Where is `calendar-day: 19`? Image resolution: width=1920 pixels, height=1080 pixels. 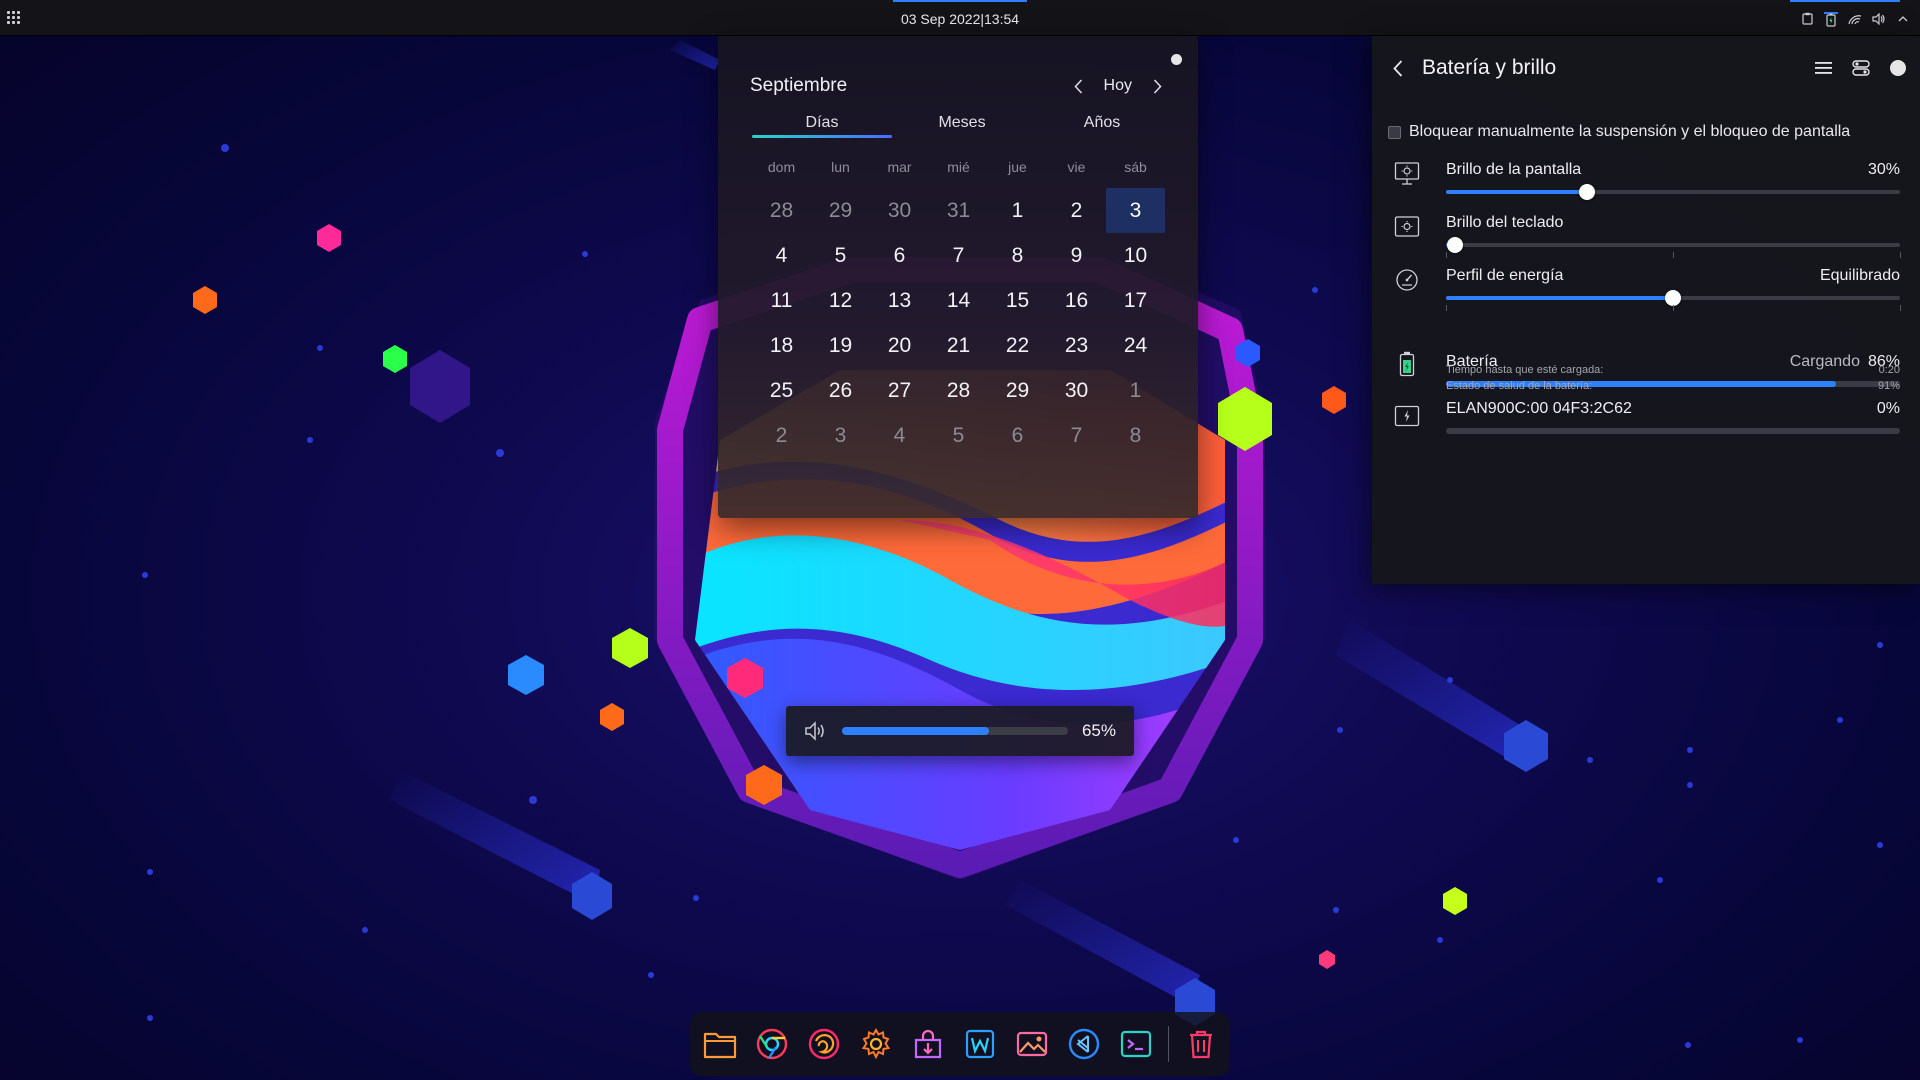 calendar-day: 19 is located at coordinates (840, 345).